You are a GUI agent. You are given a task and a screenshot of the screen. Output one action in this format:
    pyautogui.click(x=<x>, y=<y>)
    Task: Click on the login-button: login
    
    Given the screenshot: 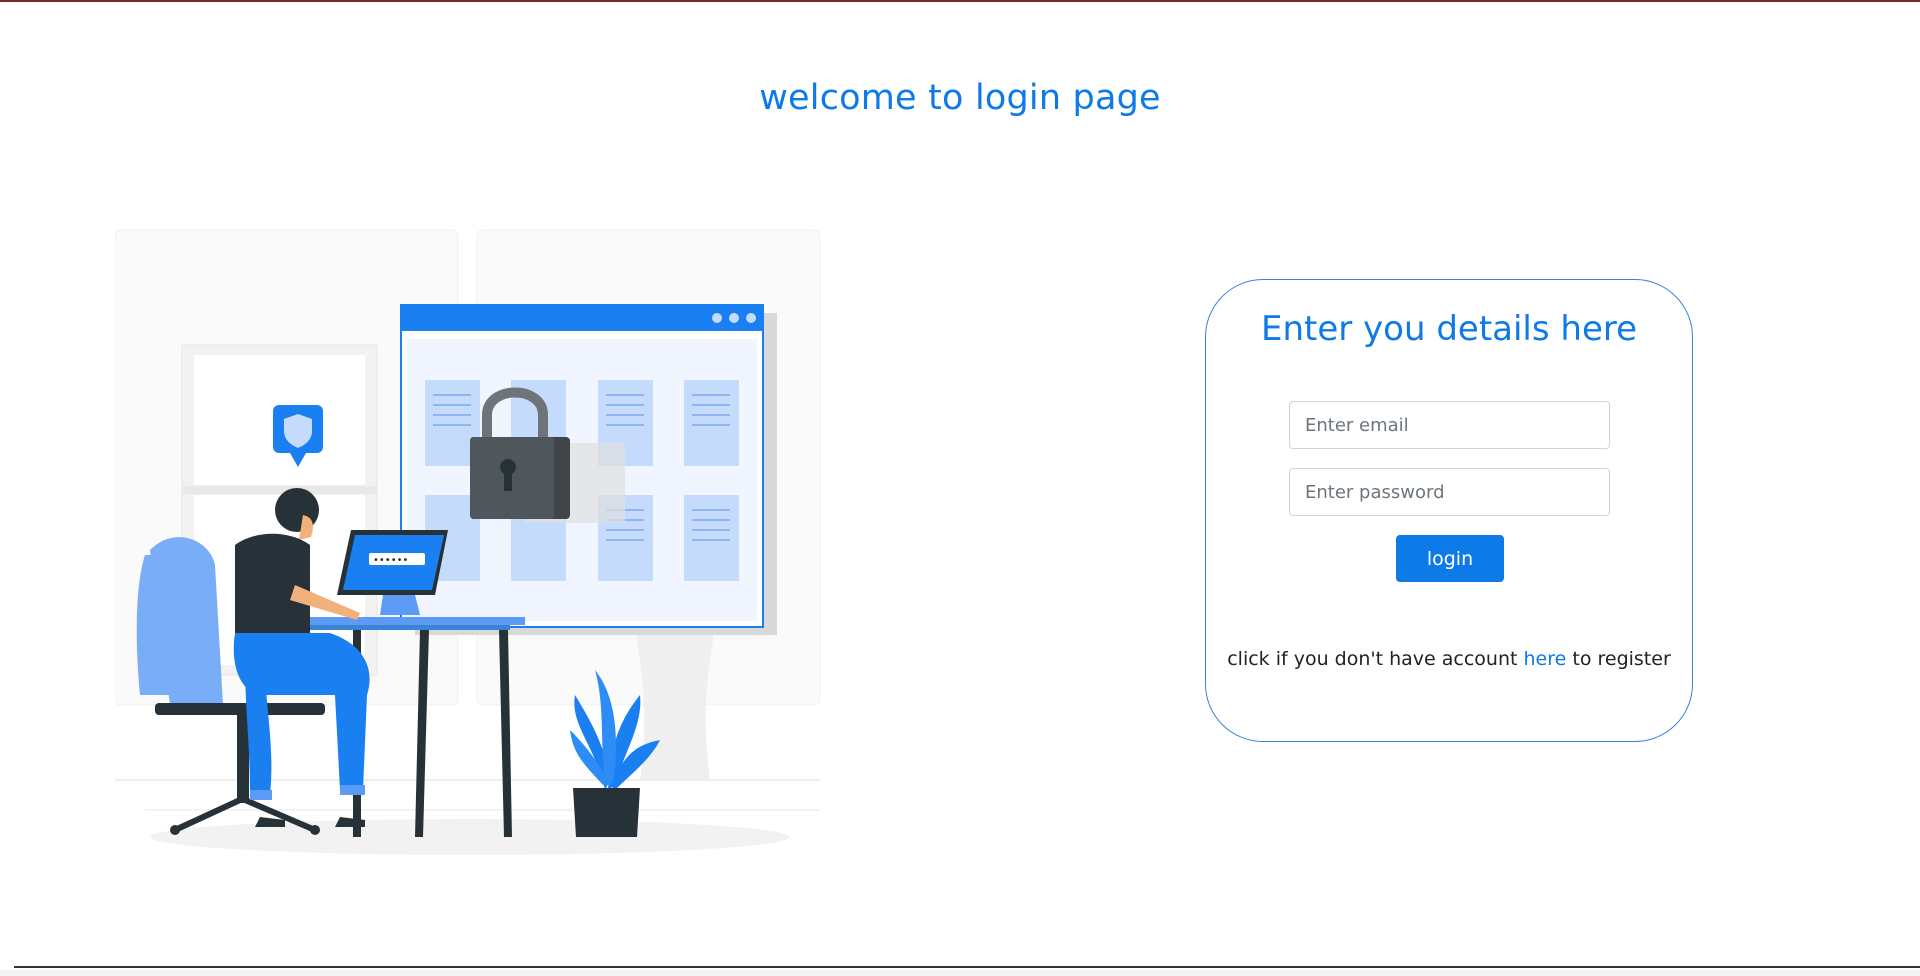 What is the action you would take?
    pyautogui.click(x=1450, y=558)
    